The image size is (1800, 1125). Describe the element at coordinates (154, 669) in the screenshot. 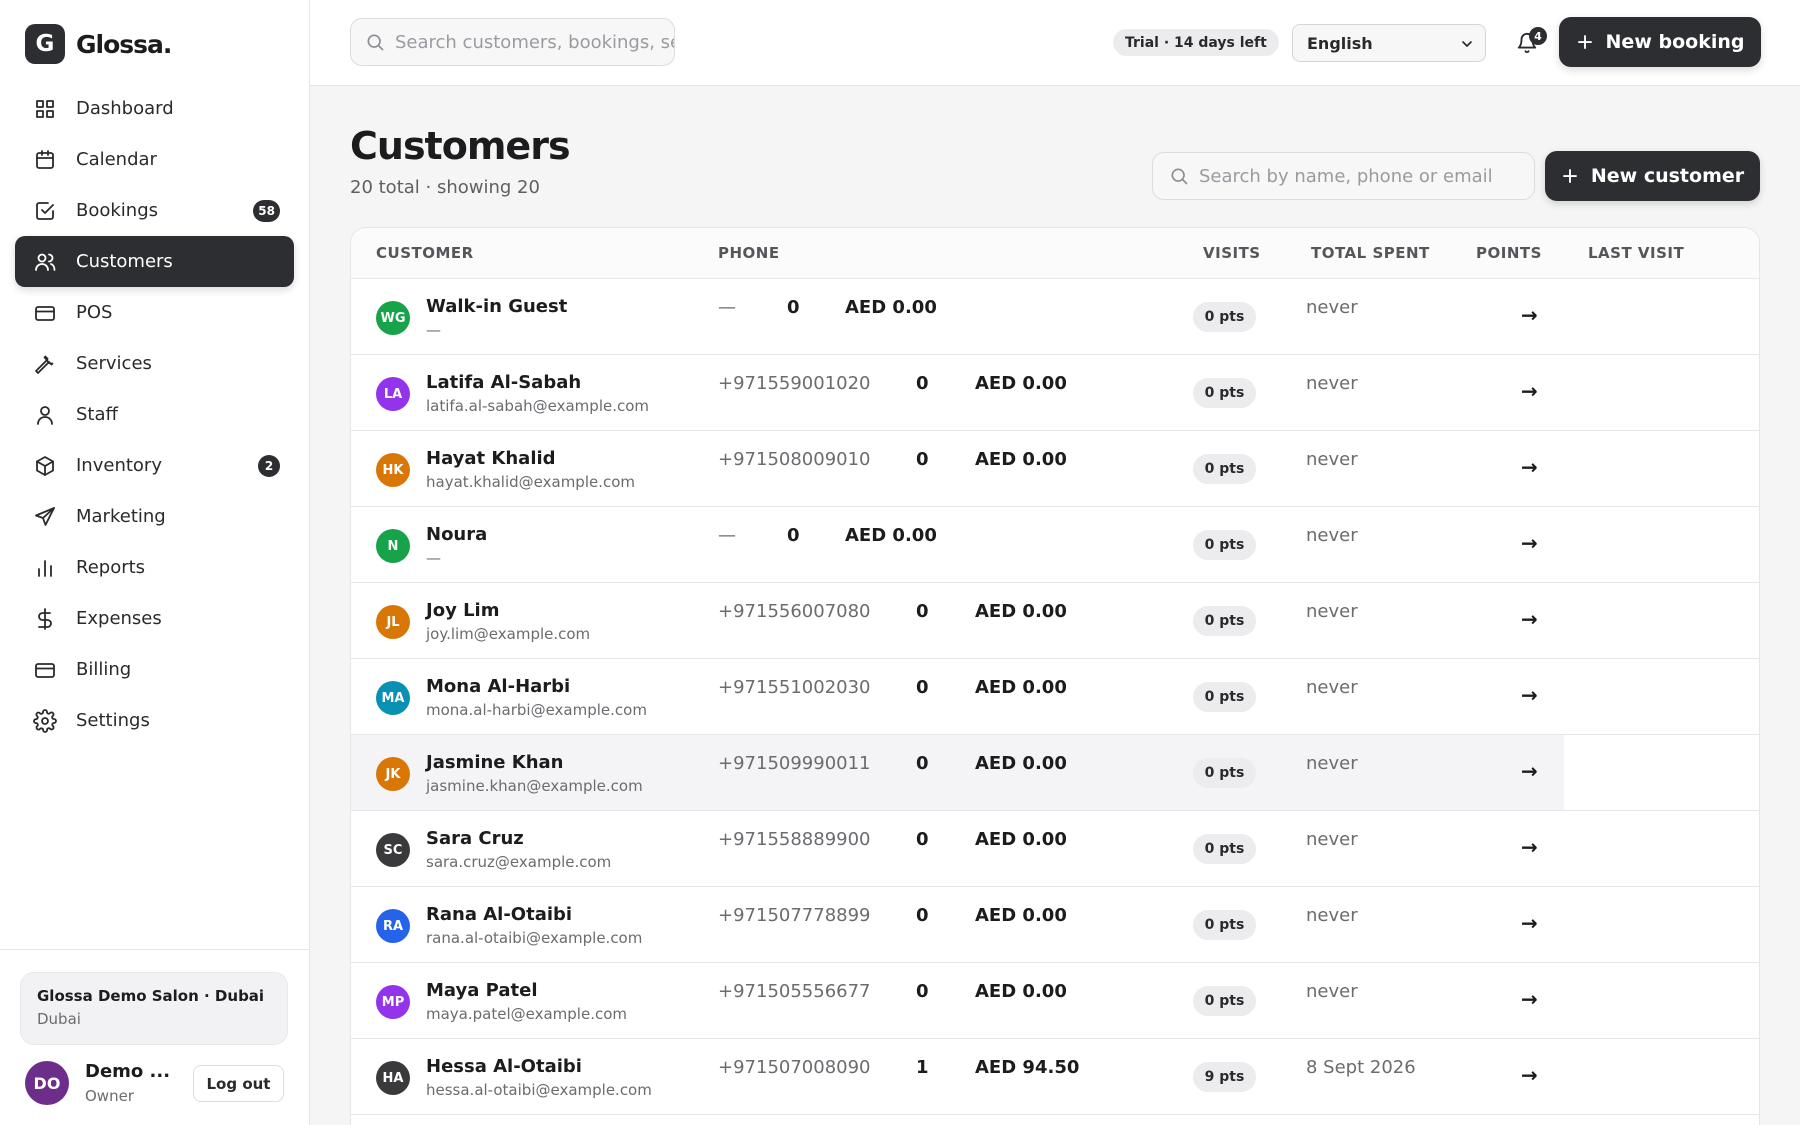

I see `sidebar-item-billing: Billing` at that location.